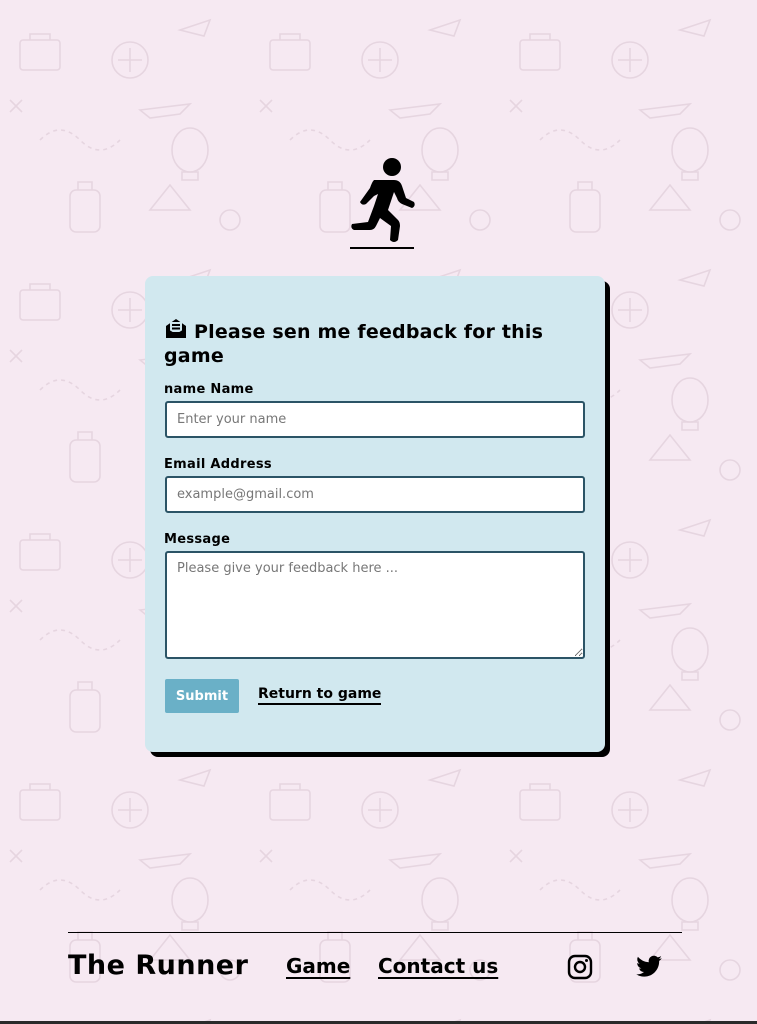 This screenshot has width=757, height=1024. Describe the element at coordinates (209, 389) in the screenshot. I see `name-label: name Name` at that location.